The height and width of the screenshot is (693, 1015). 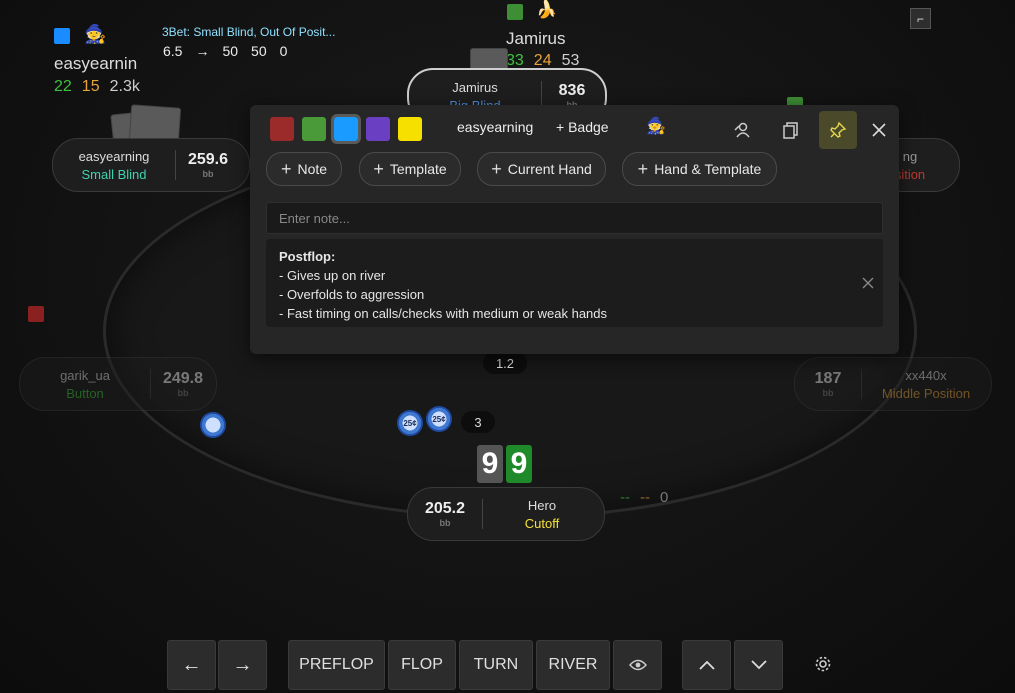 I want to click on player-stats-top-left: 22 15 2.3k, so click(x=97, y=87).